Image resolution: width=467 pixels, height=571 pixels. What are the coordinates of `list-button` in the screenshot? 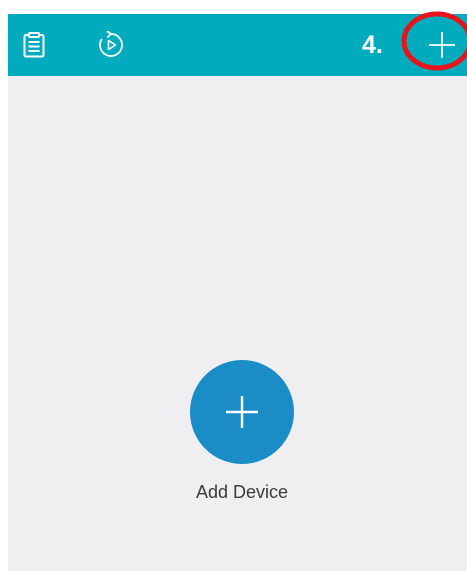 It's located at (34, 45).